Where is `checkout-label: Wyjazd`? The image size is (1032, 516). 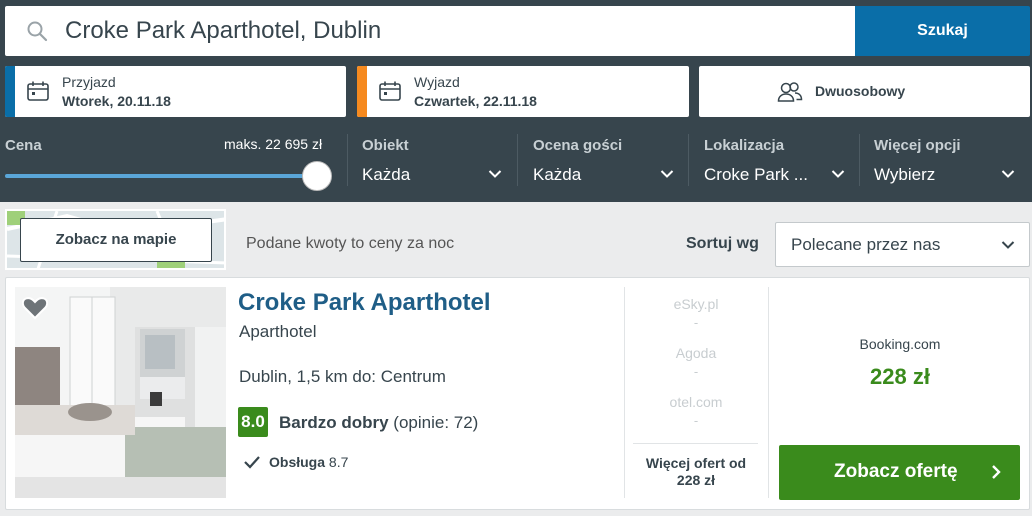
checkout-label: Wyjazd is located at coordinates (437, 82).